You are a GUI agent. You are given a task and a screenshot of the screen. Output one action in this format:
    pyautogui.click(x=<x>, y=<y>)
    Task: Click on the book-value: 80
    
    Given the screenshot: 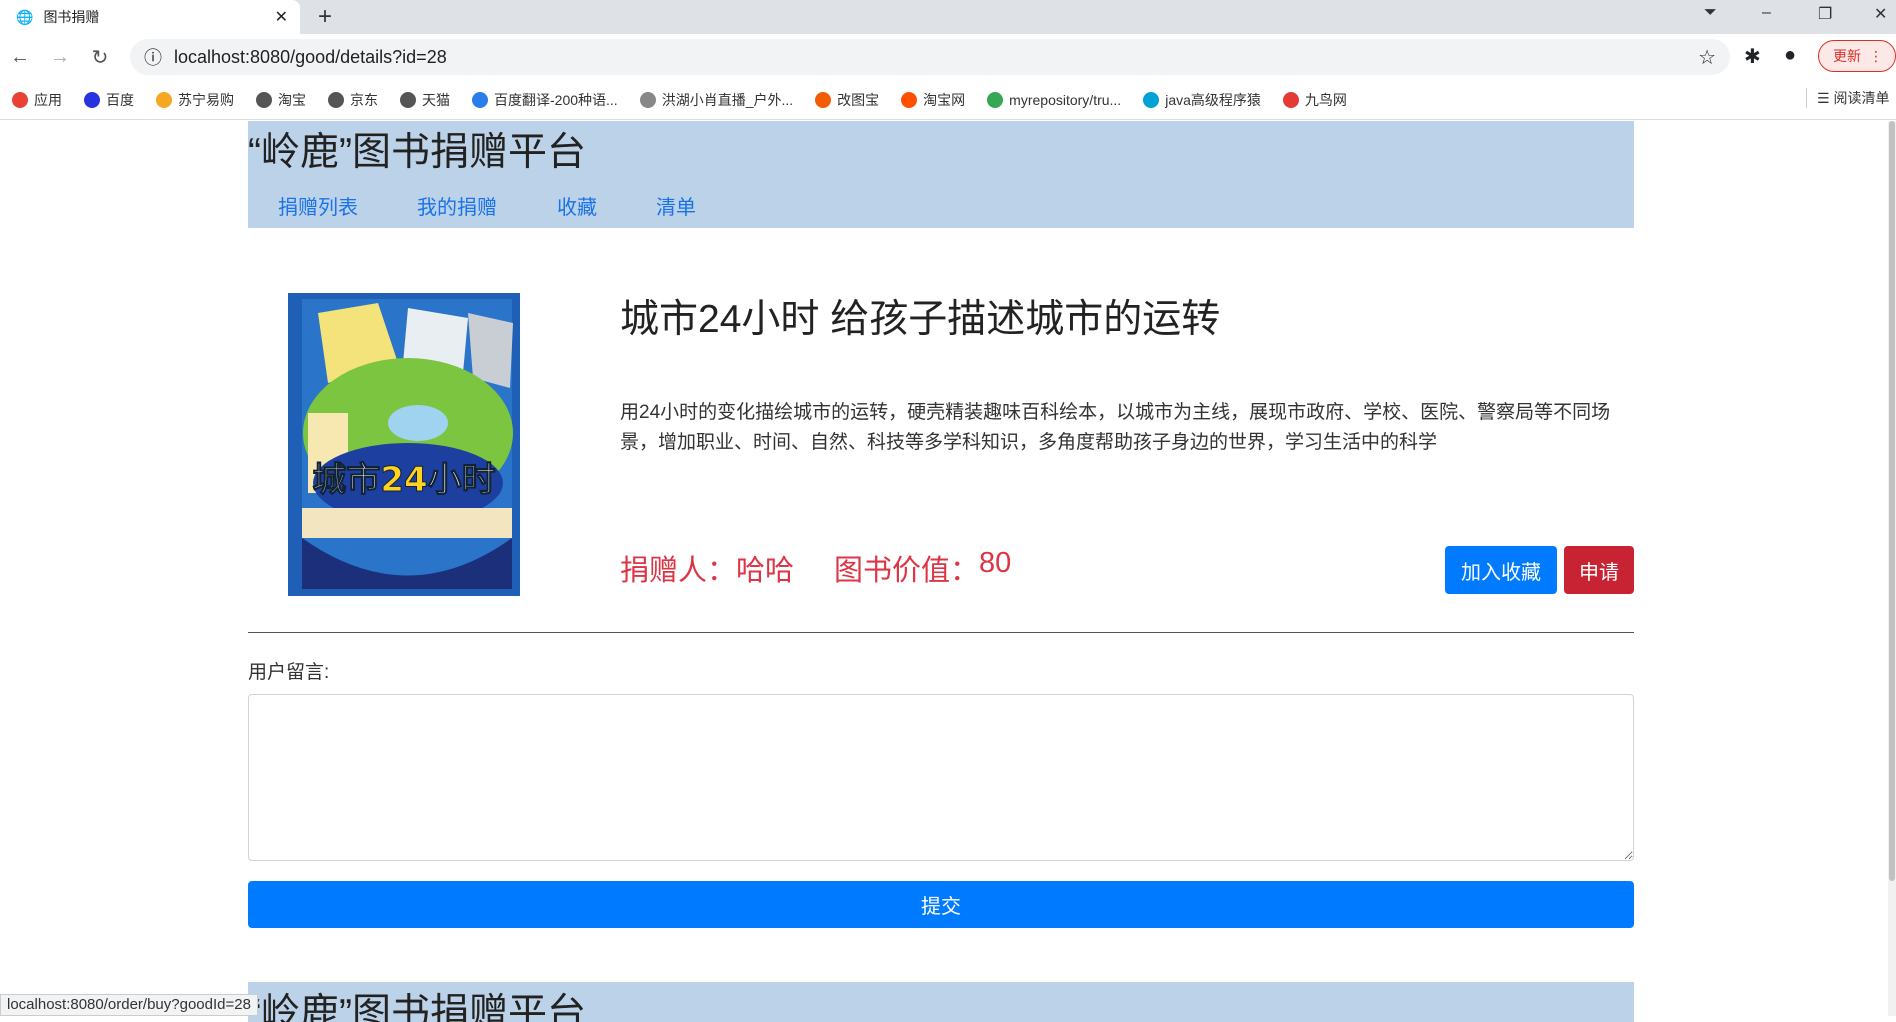 What is the action you would take?
    pyautogui.click(x=995, y=563)
    